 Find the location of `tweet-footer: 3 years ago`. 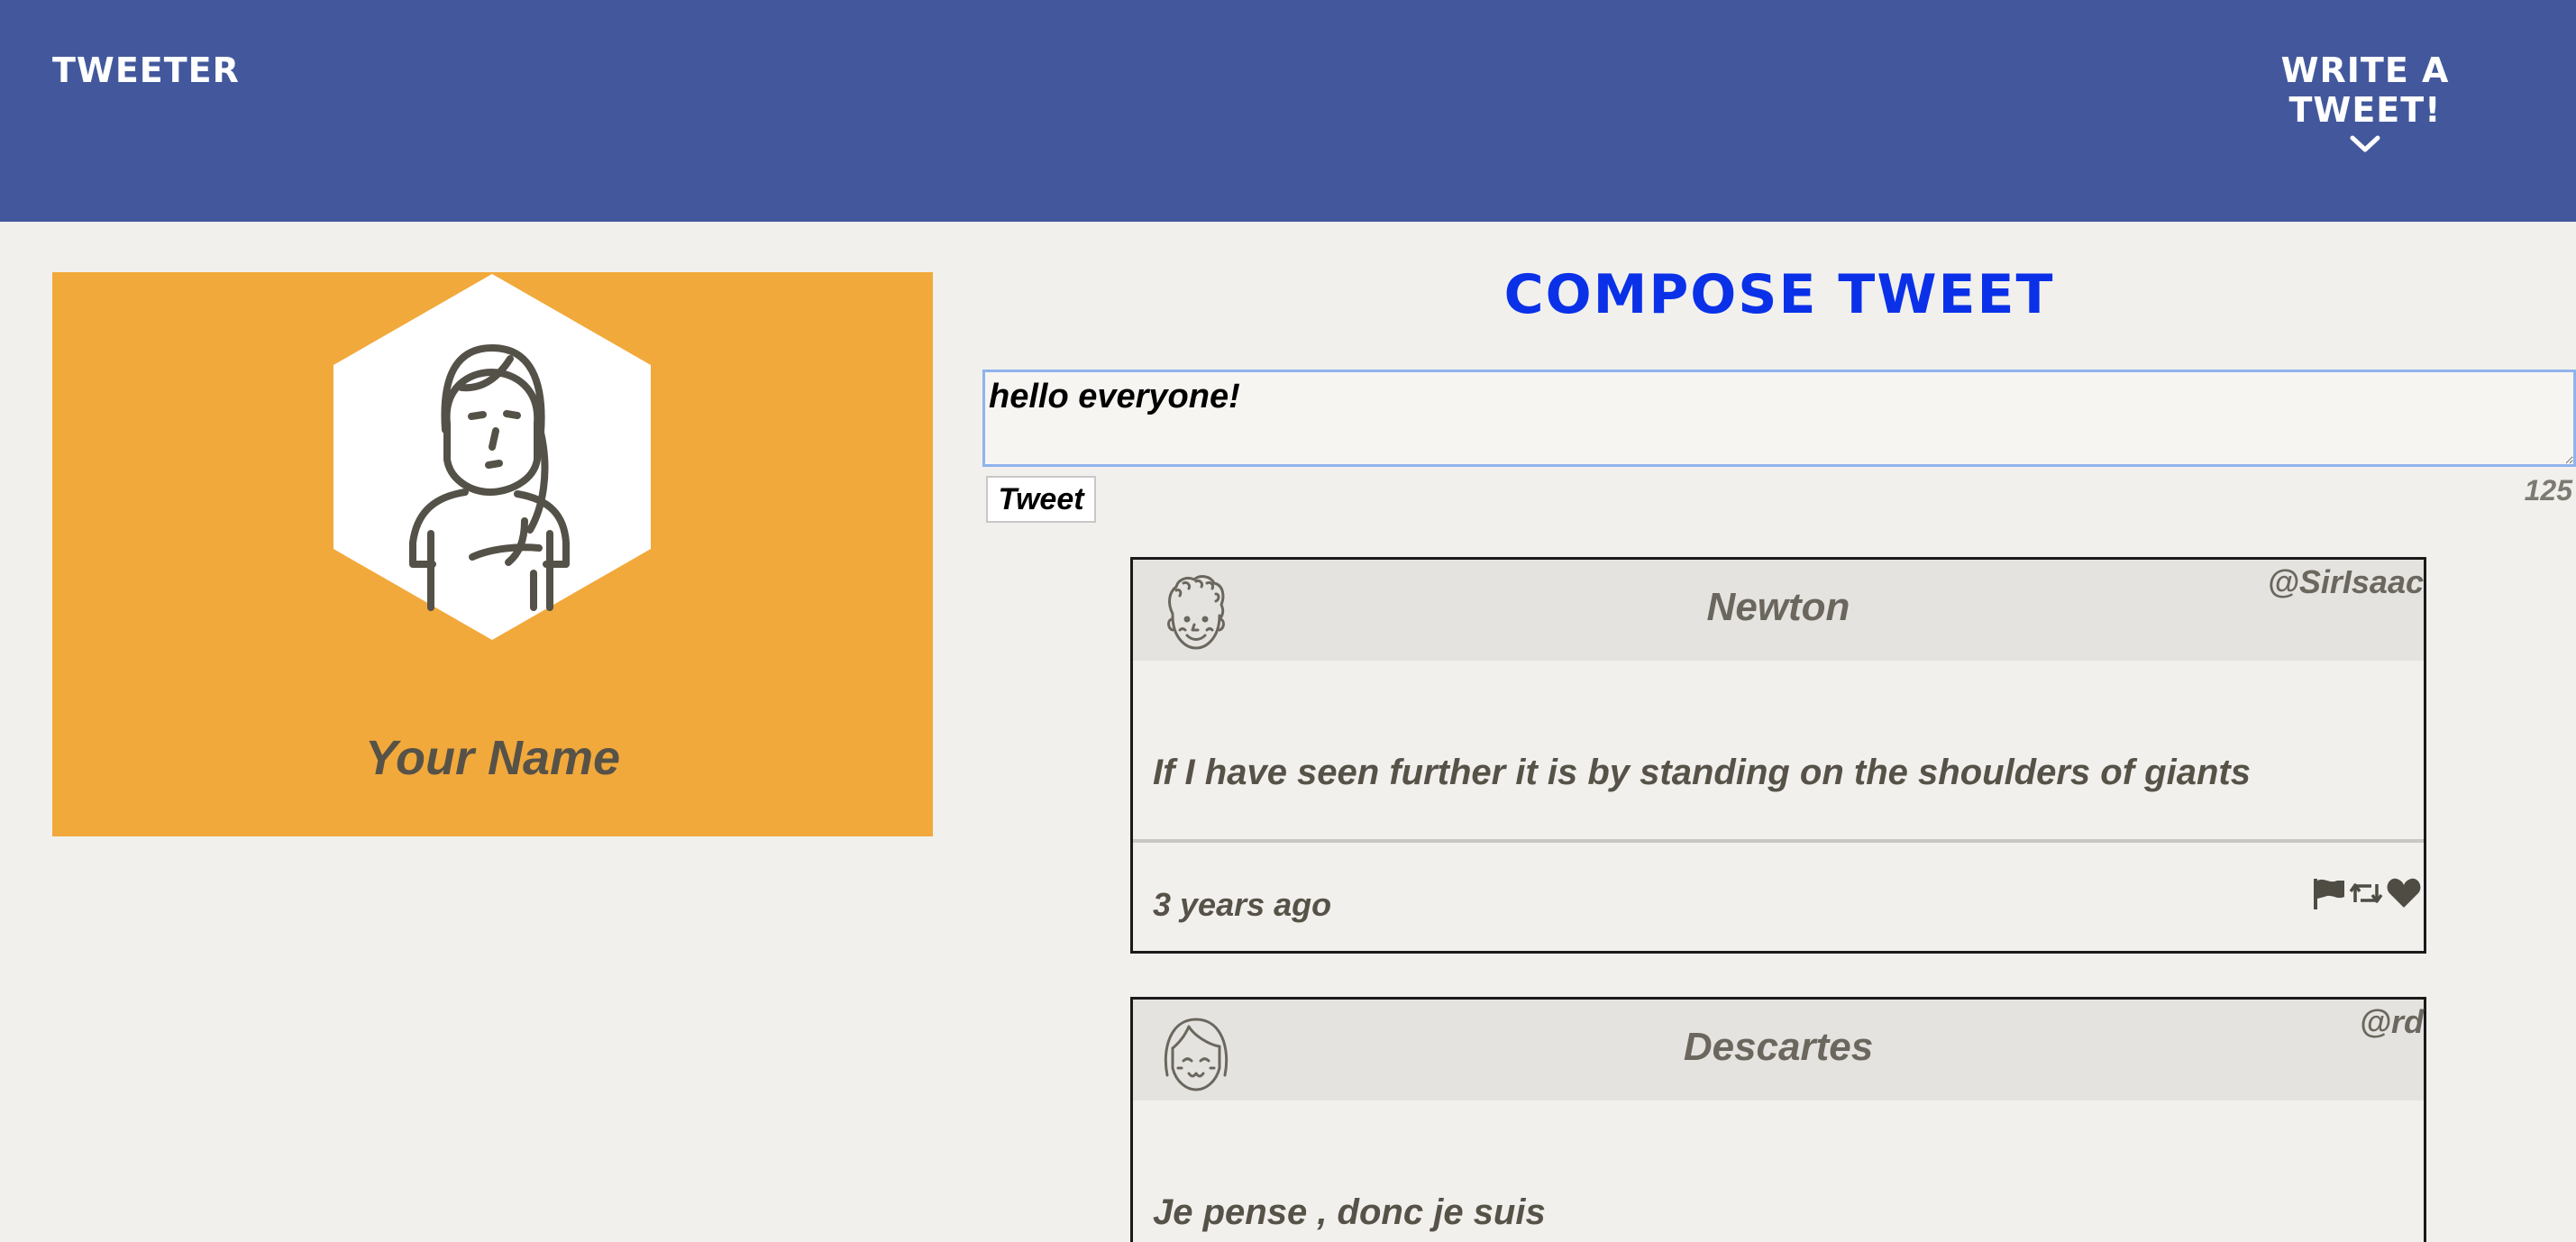

tweet-footer: 3 years ago is located at coordinates (1778, 897).